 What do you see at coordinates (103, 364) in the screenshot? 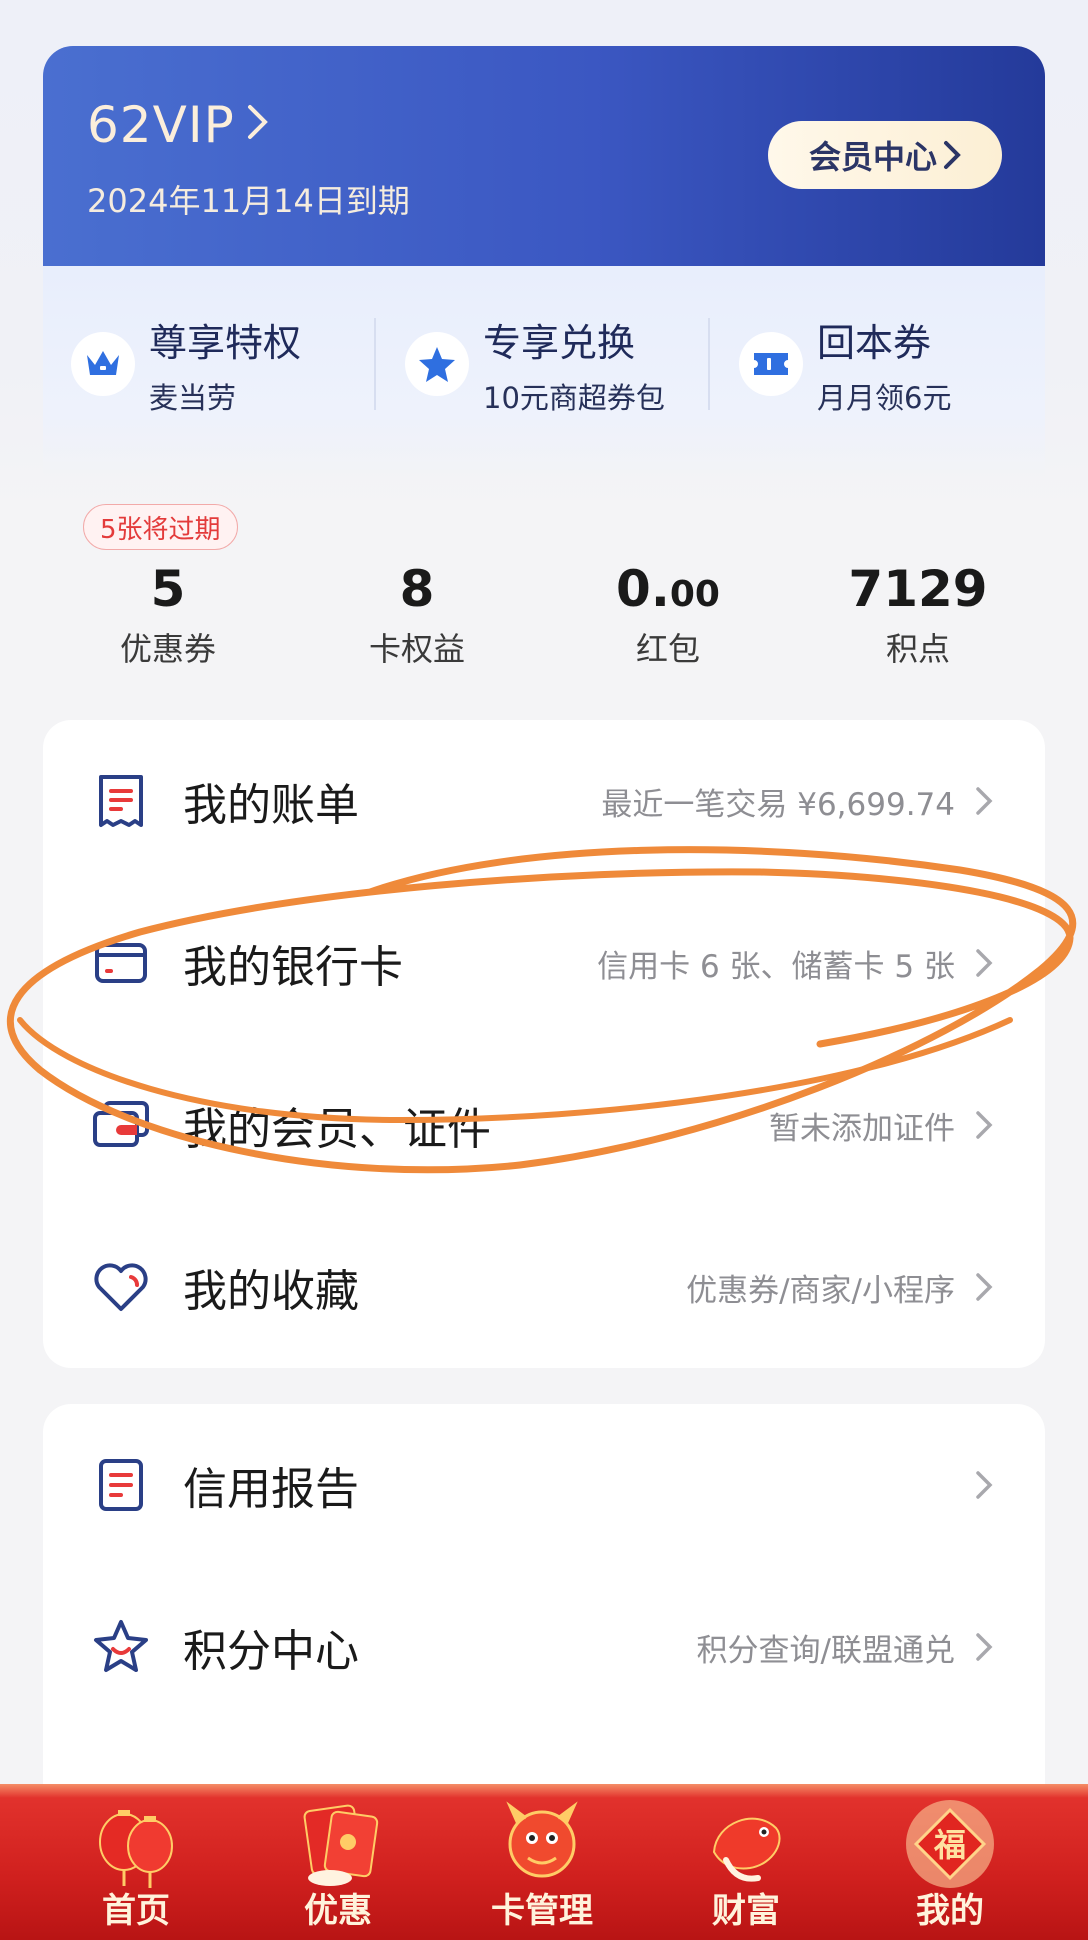
I see `crown-icon` at bounding box center [103, 364].